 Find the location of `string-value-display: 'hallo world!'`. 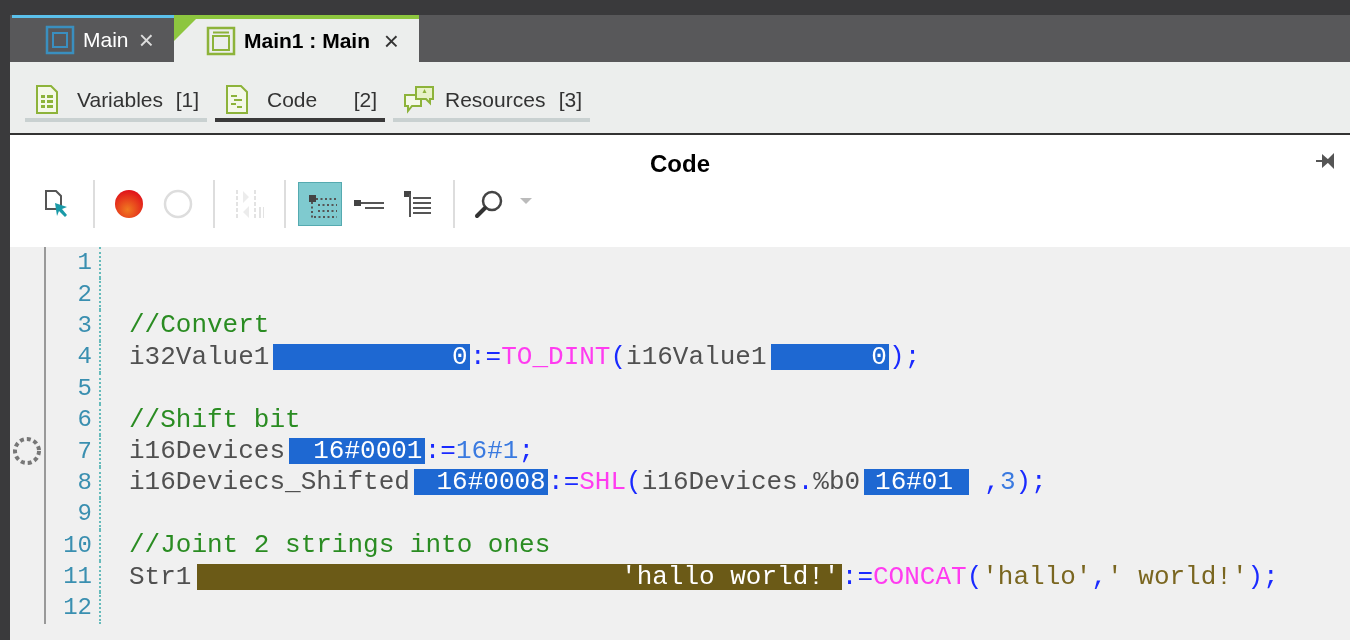

string-value-display: 'hallo world!' is located at coordinates (519, 576).